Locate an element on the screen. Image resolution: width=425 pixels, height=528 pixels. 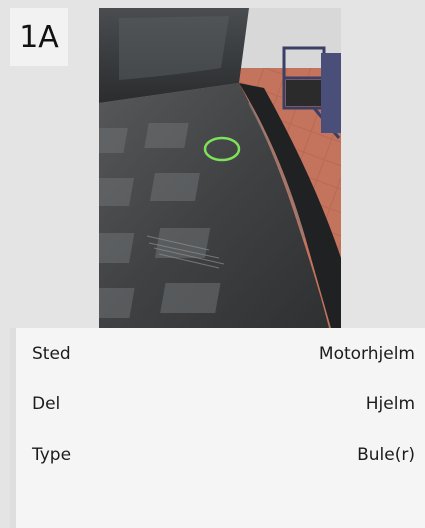
detail-label: Sted is located at coordinates (51, 354).